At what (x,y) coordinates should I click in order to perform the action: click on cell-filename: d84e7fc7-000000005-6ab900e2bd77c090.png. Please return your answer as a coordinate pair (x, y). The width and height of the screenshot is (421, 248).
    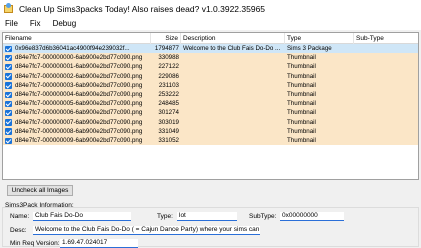
    Looking at the image, I should click on (79, 104).